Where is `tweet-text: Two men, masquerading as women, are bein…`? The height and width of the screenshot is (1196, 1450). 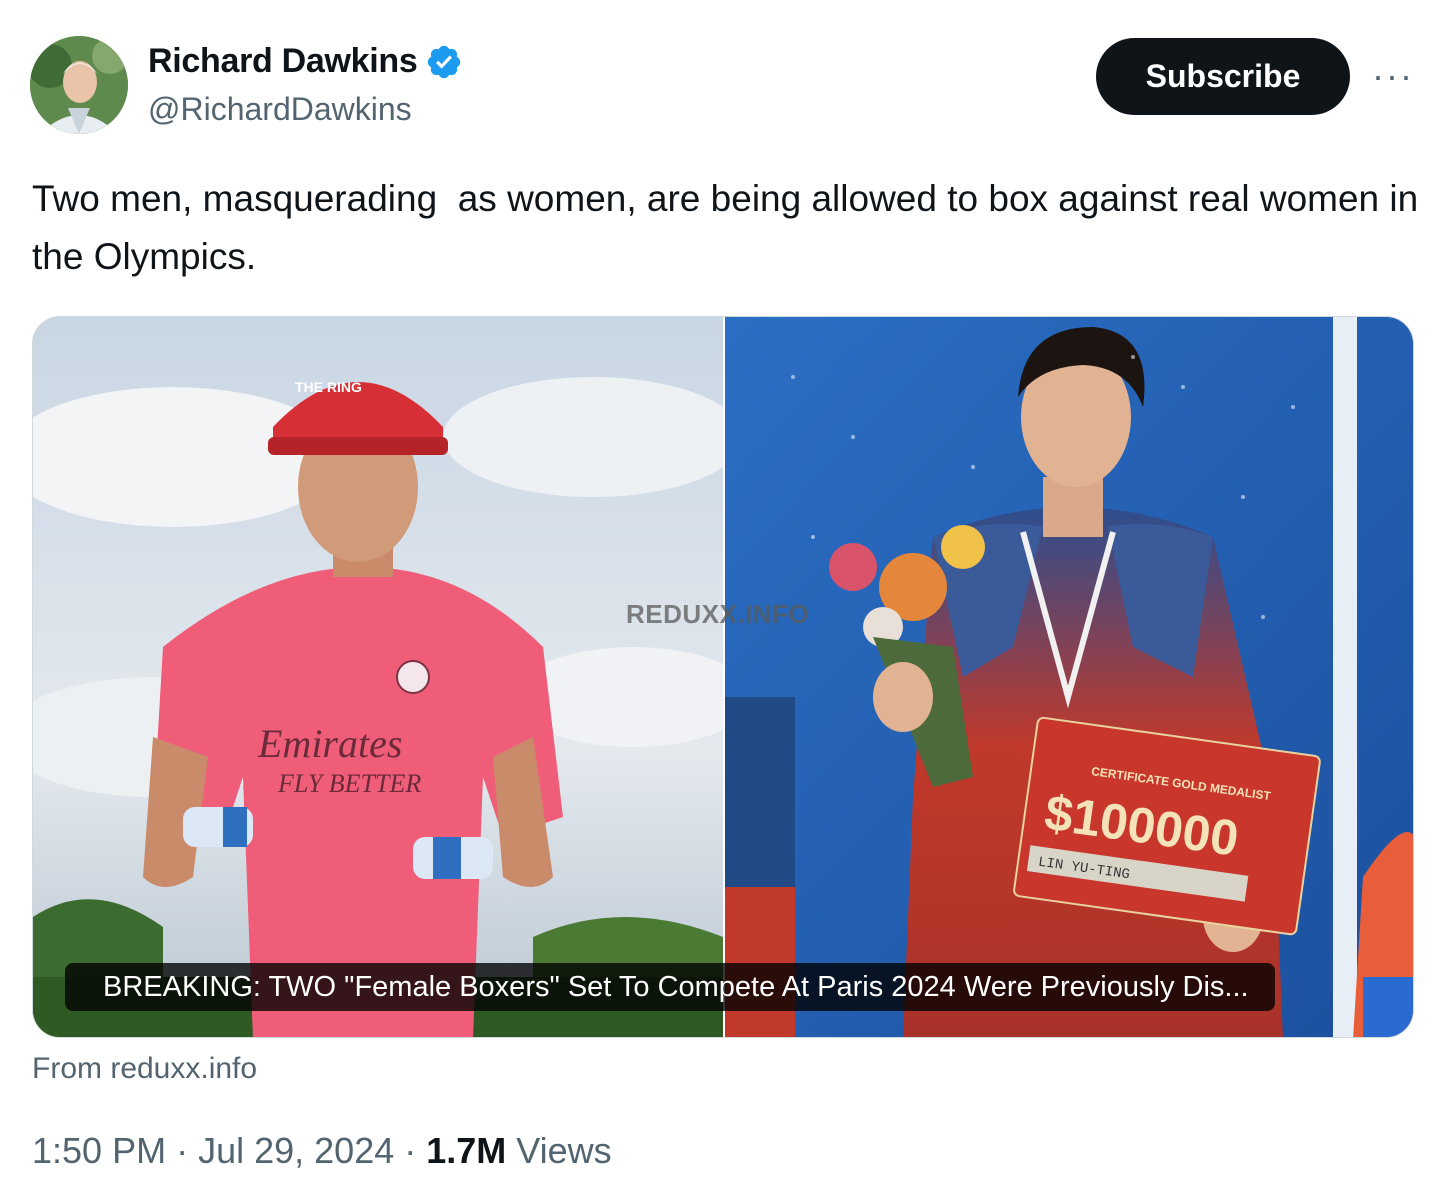 tweet-text: Two men, masquerading as women, are bein… is located at coordinates (730, 227).